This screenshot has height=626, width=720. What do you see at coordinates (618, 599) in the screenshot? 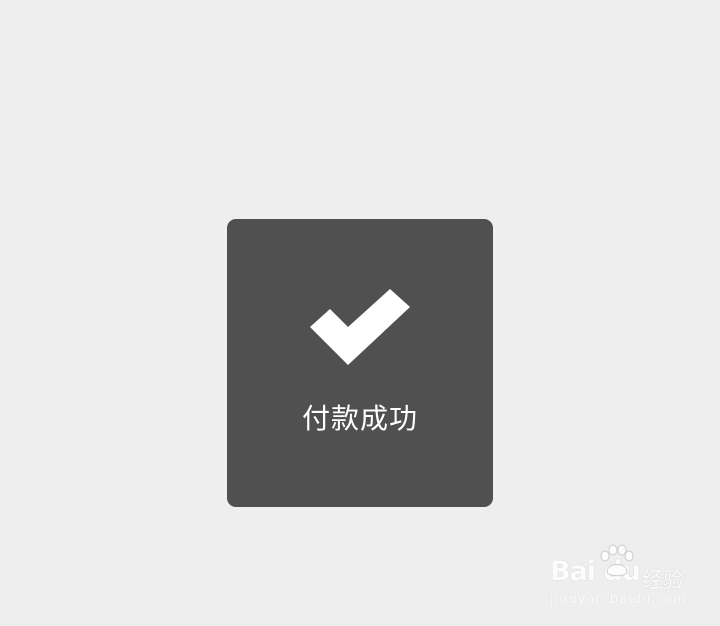
I see `watermark-url: jingyan.baidu.com` at bounding box center [618, 599].